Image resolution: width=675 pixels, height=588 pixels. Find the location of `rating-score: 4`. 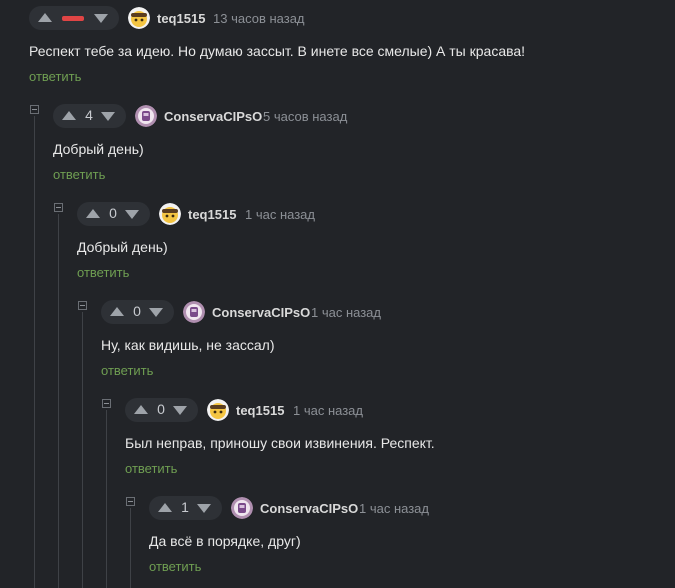

rating-score: 4 is located at coordinates (89, 115).